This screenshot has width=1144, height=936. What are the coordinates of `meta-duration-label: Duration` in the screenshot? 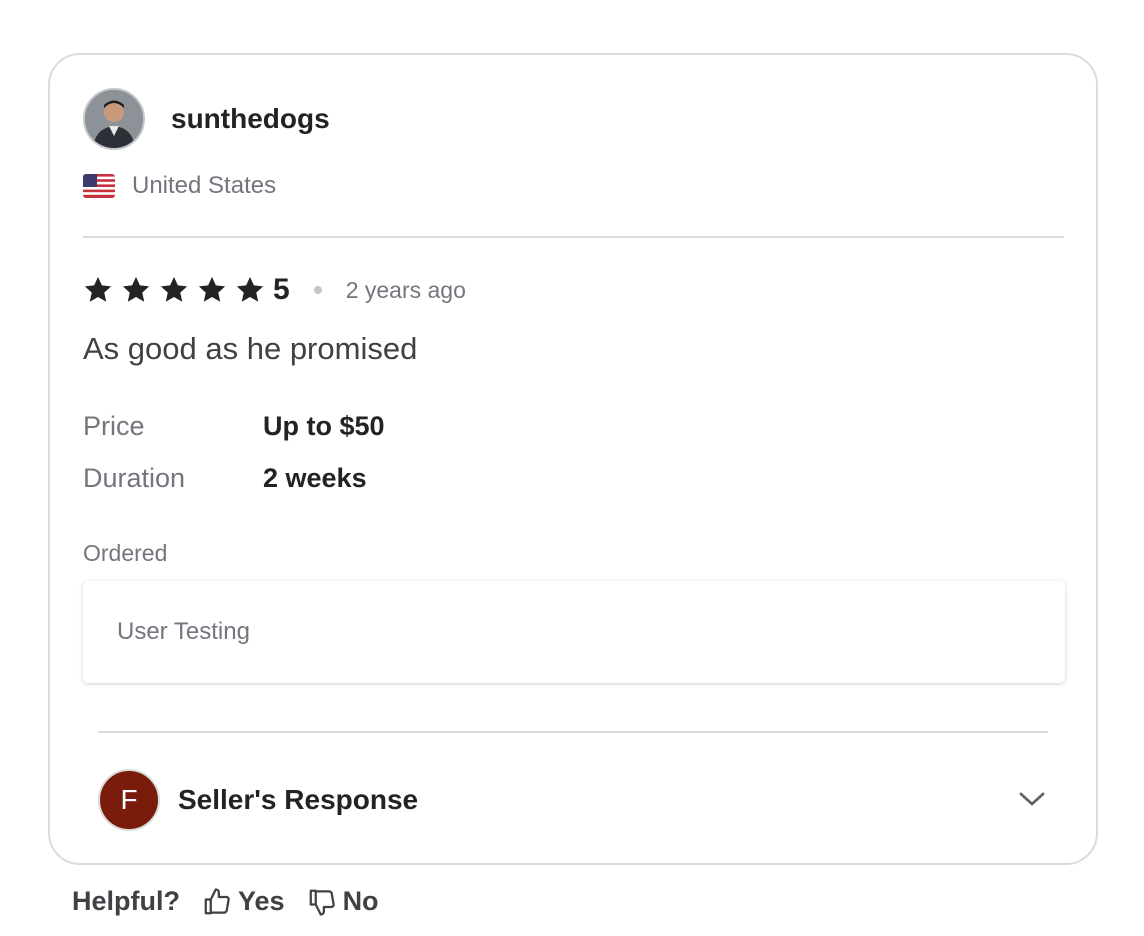 It's located at (134, 478).